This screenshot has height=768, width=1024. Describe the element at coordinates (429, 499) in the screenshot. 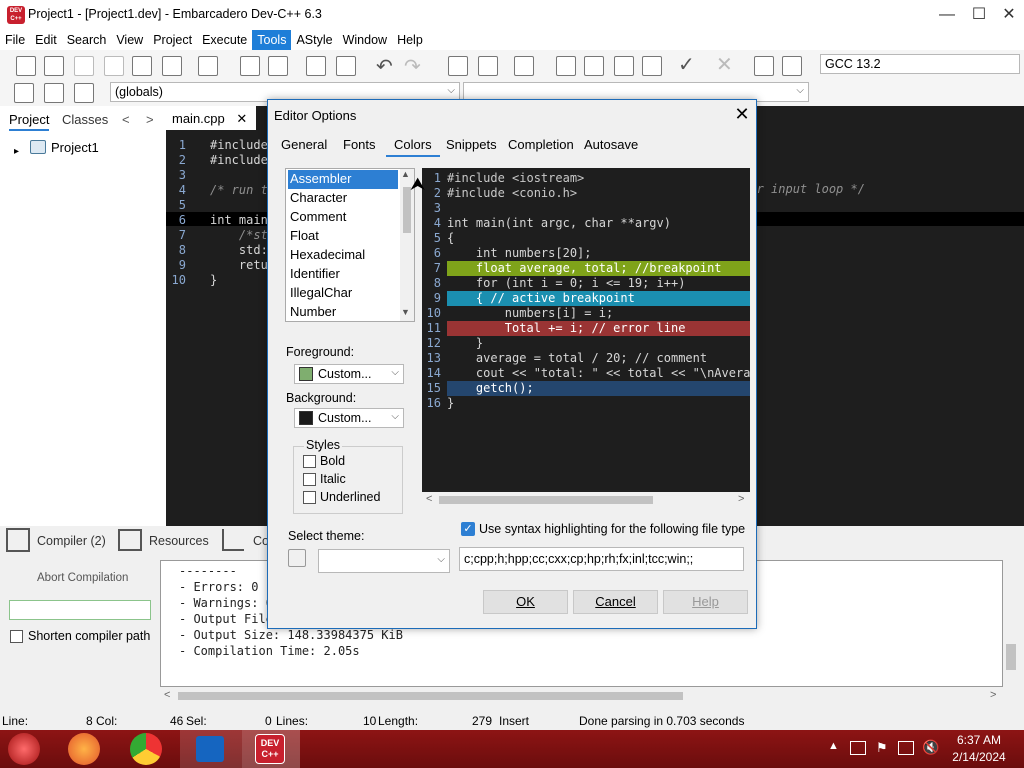

I see `preview-scroll-left: <` at that location.